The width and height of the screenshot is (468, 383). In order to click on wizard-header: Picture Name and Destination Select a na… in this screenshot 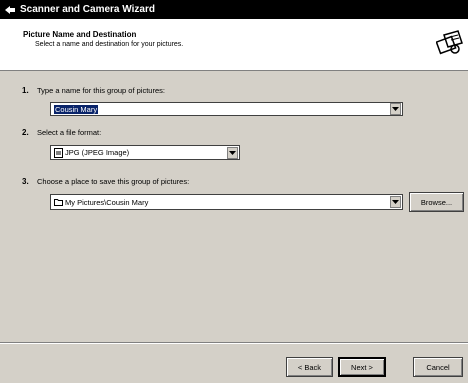, I will do `click(234, 45)`.